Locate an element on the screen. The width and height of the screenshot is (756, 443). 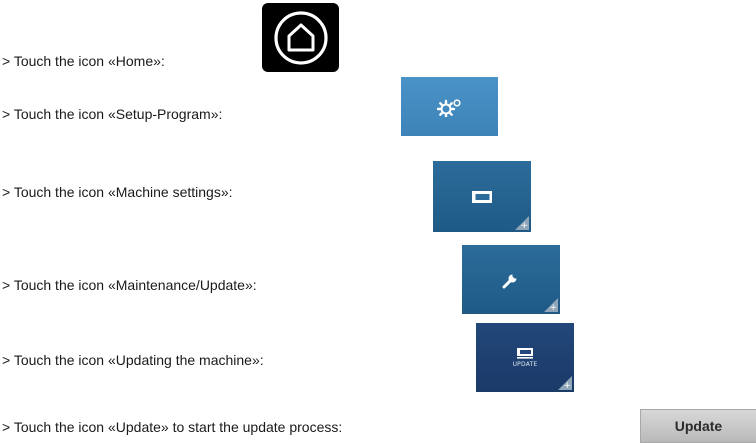
wrench-icon is located at coordinates (509, 281).